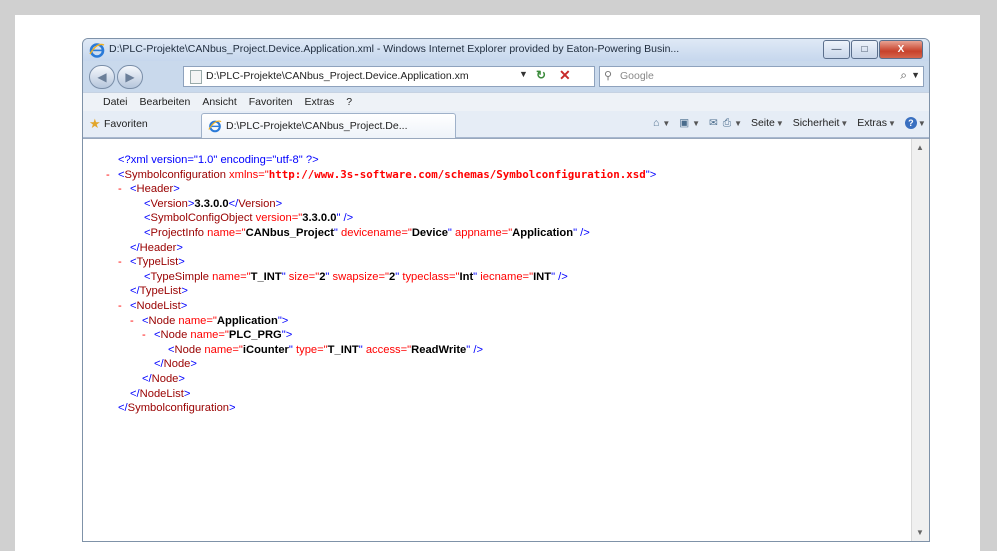 This screenshot has width=997, height=551. What do you see at coordinates (95, 124) in the screenshot?
I see `favorites-star-icon: ★` at bounding box center [95, 124].